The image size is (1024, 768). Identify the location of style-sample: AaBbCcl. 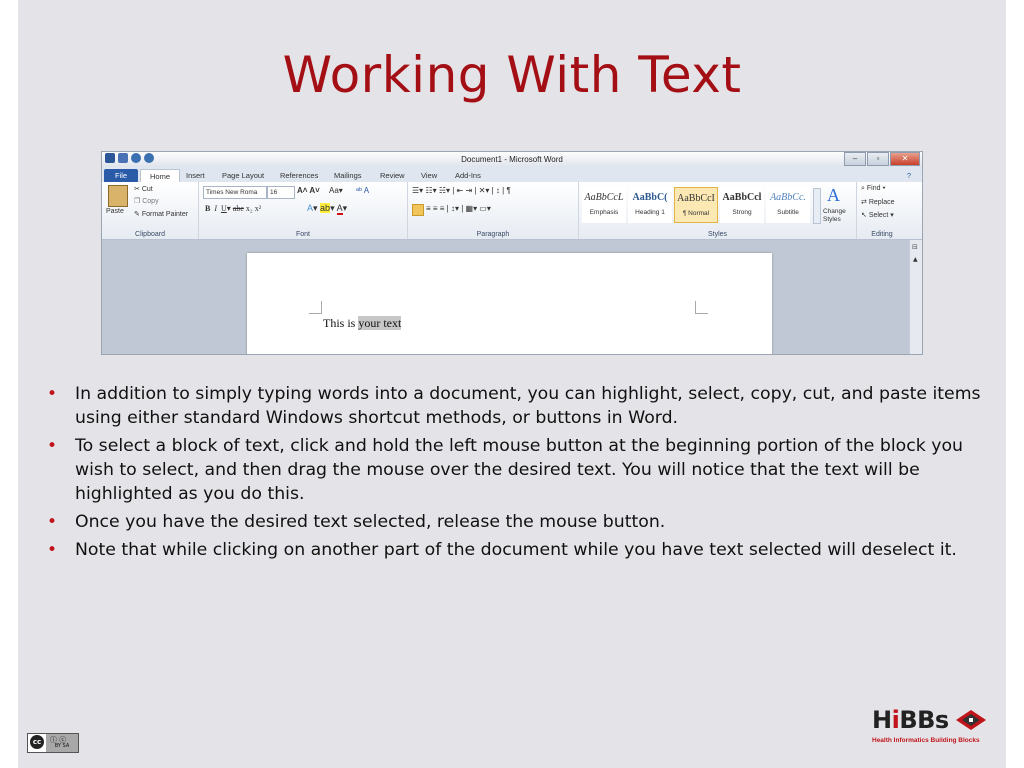
(742, 197).